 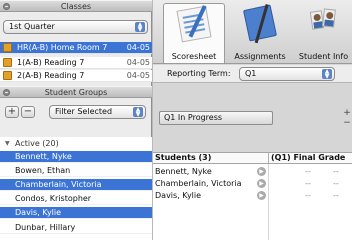 I want to click on column-header-students: Students (3), so click(x=183, y=158).